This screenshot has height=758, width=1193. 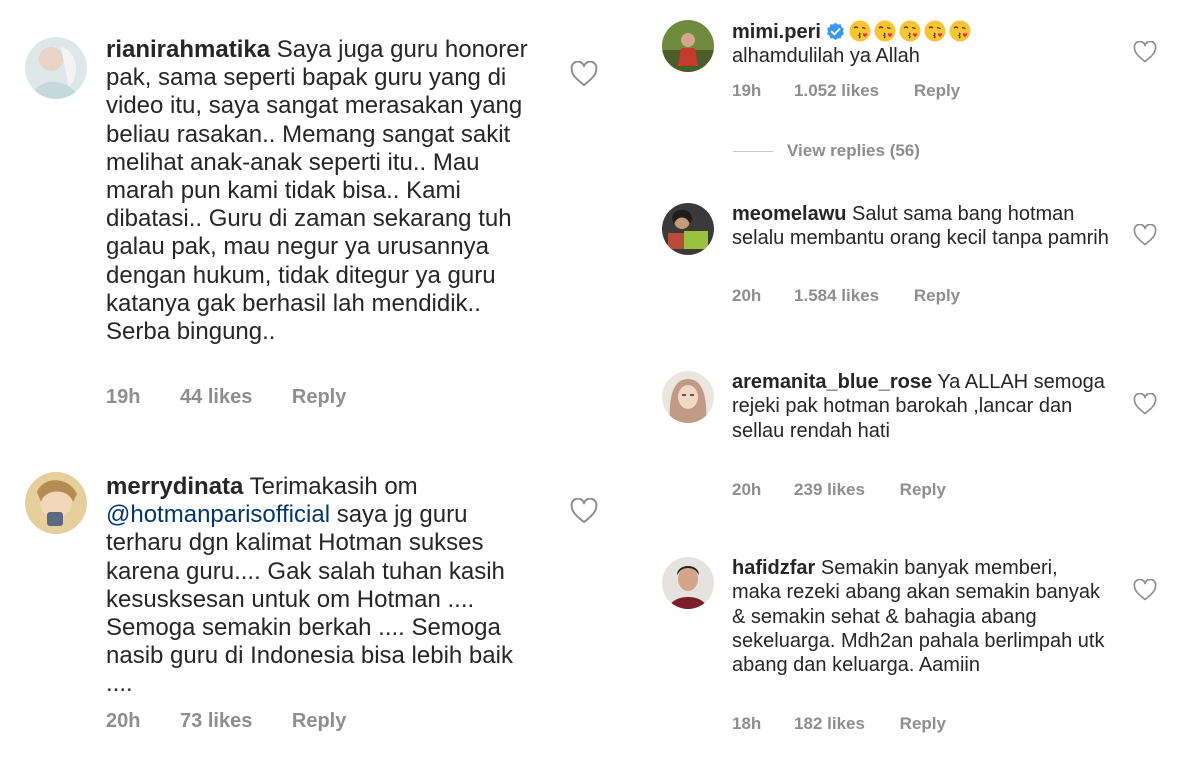 I want to click on comment-meta: 18h 182 likes Reply, so click(x=839, y=724).